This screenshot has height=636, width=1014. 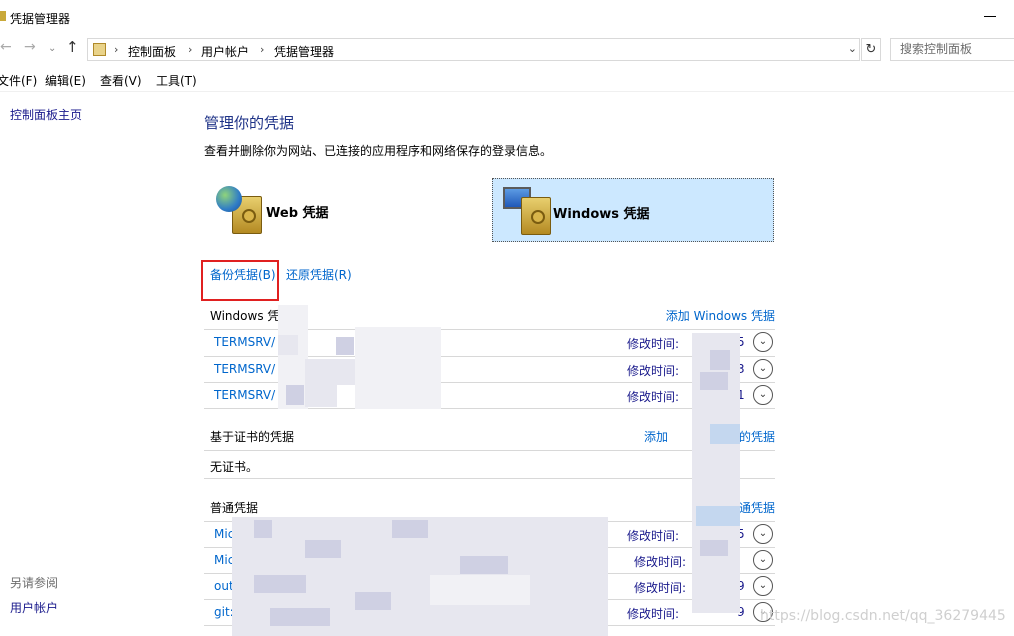 I want to click on add-certificate-credential-link: 添加, so click(x=656, y=436).